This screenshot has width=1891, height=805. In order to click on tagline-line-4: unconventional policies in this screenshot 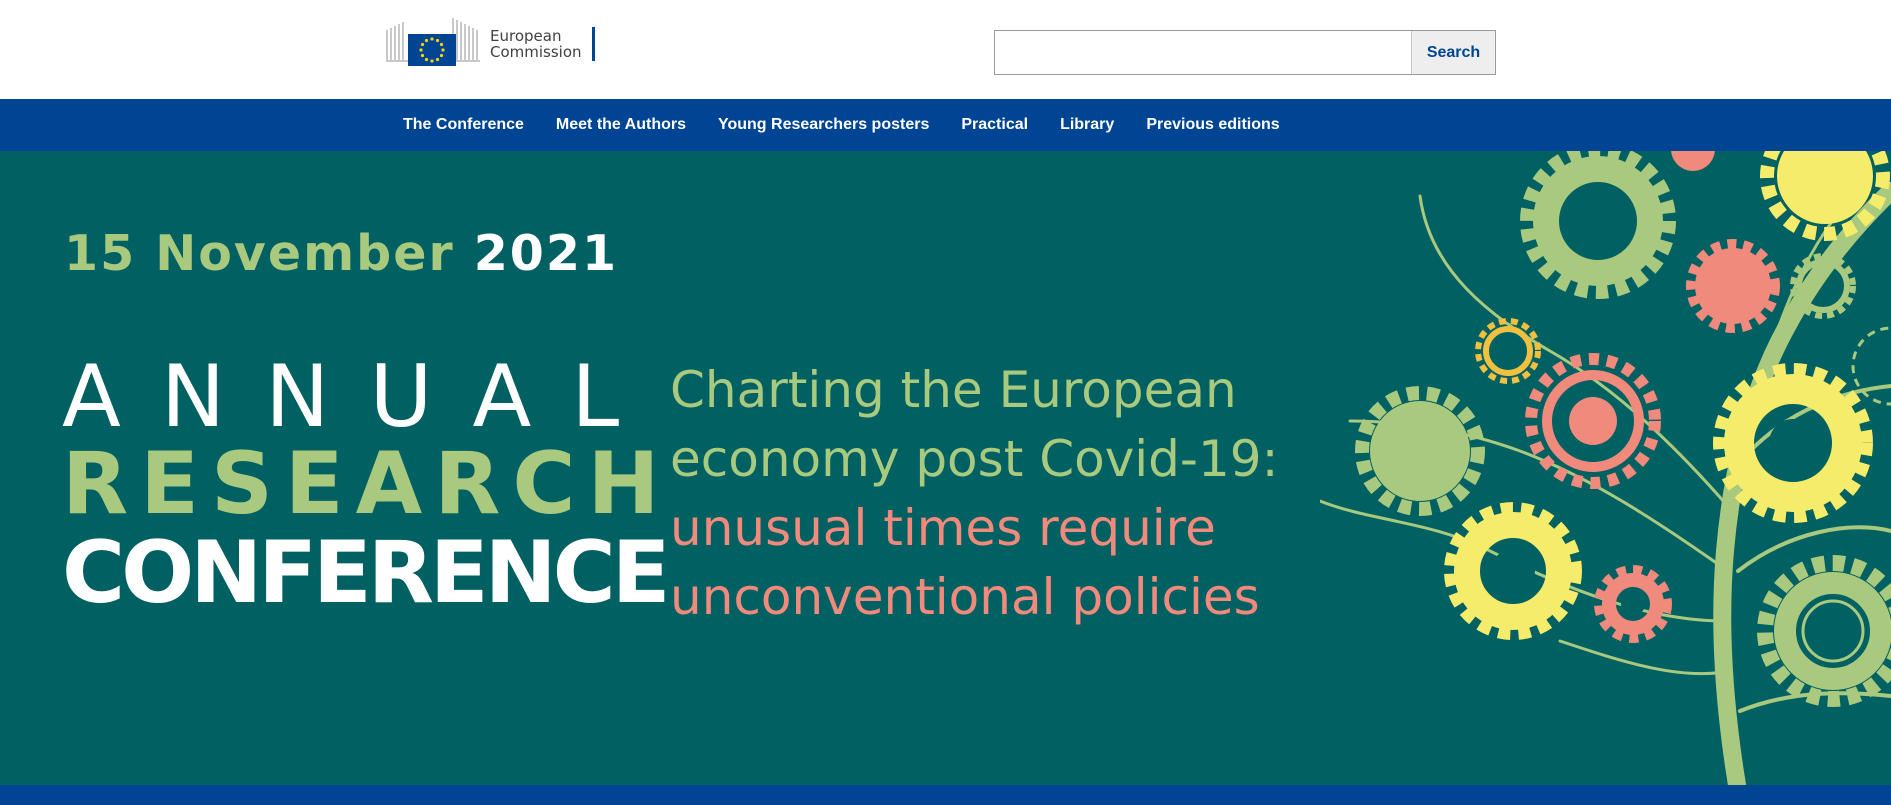, I will do `click(965, 597)`.